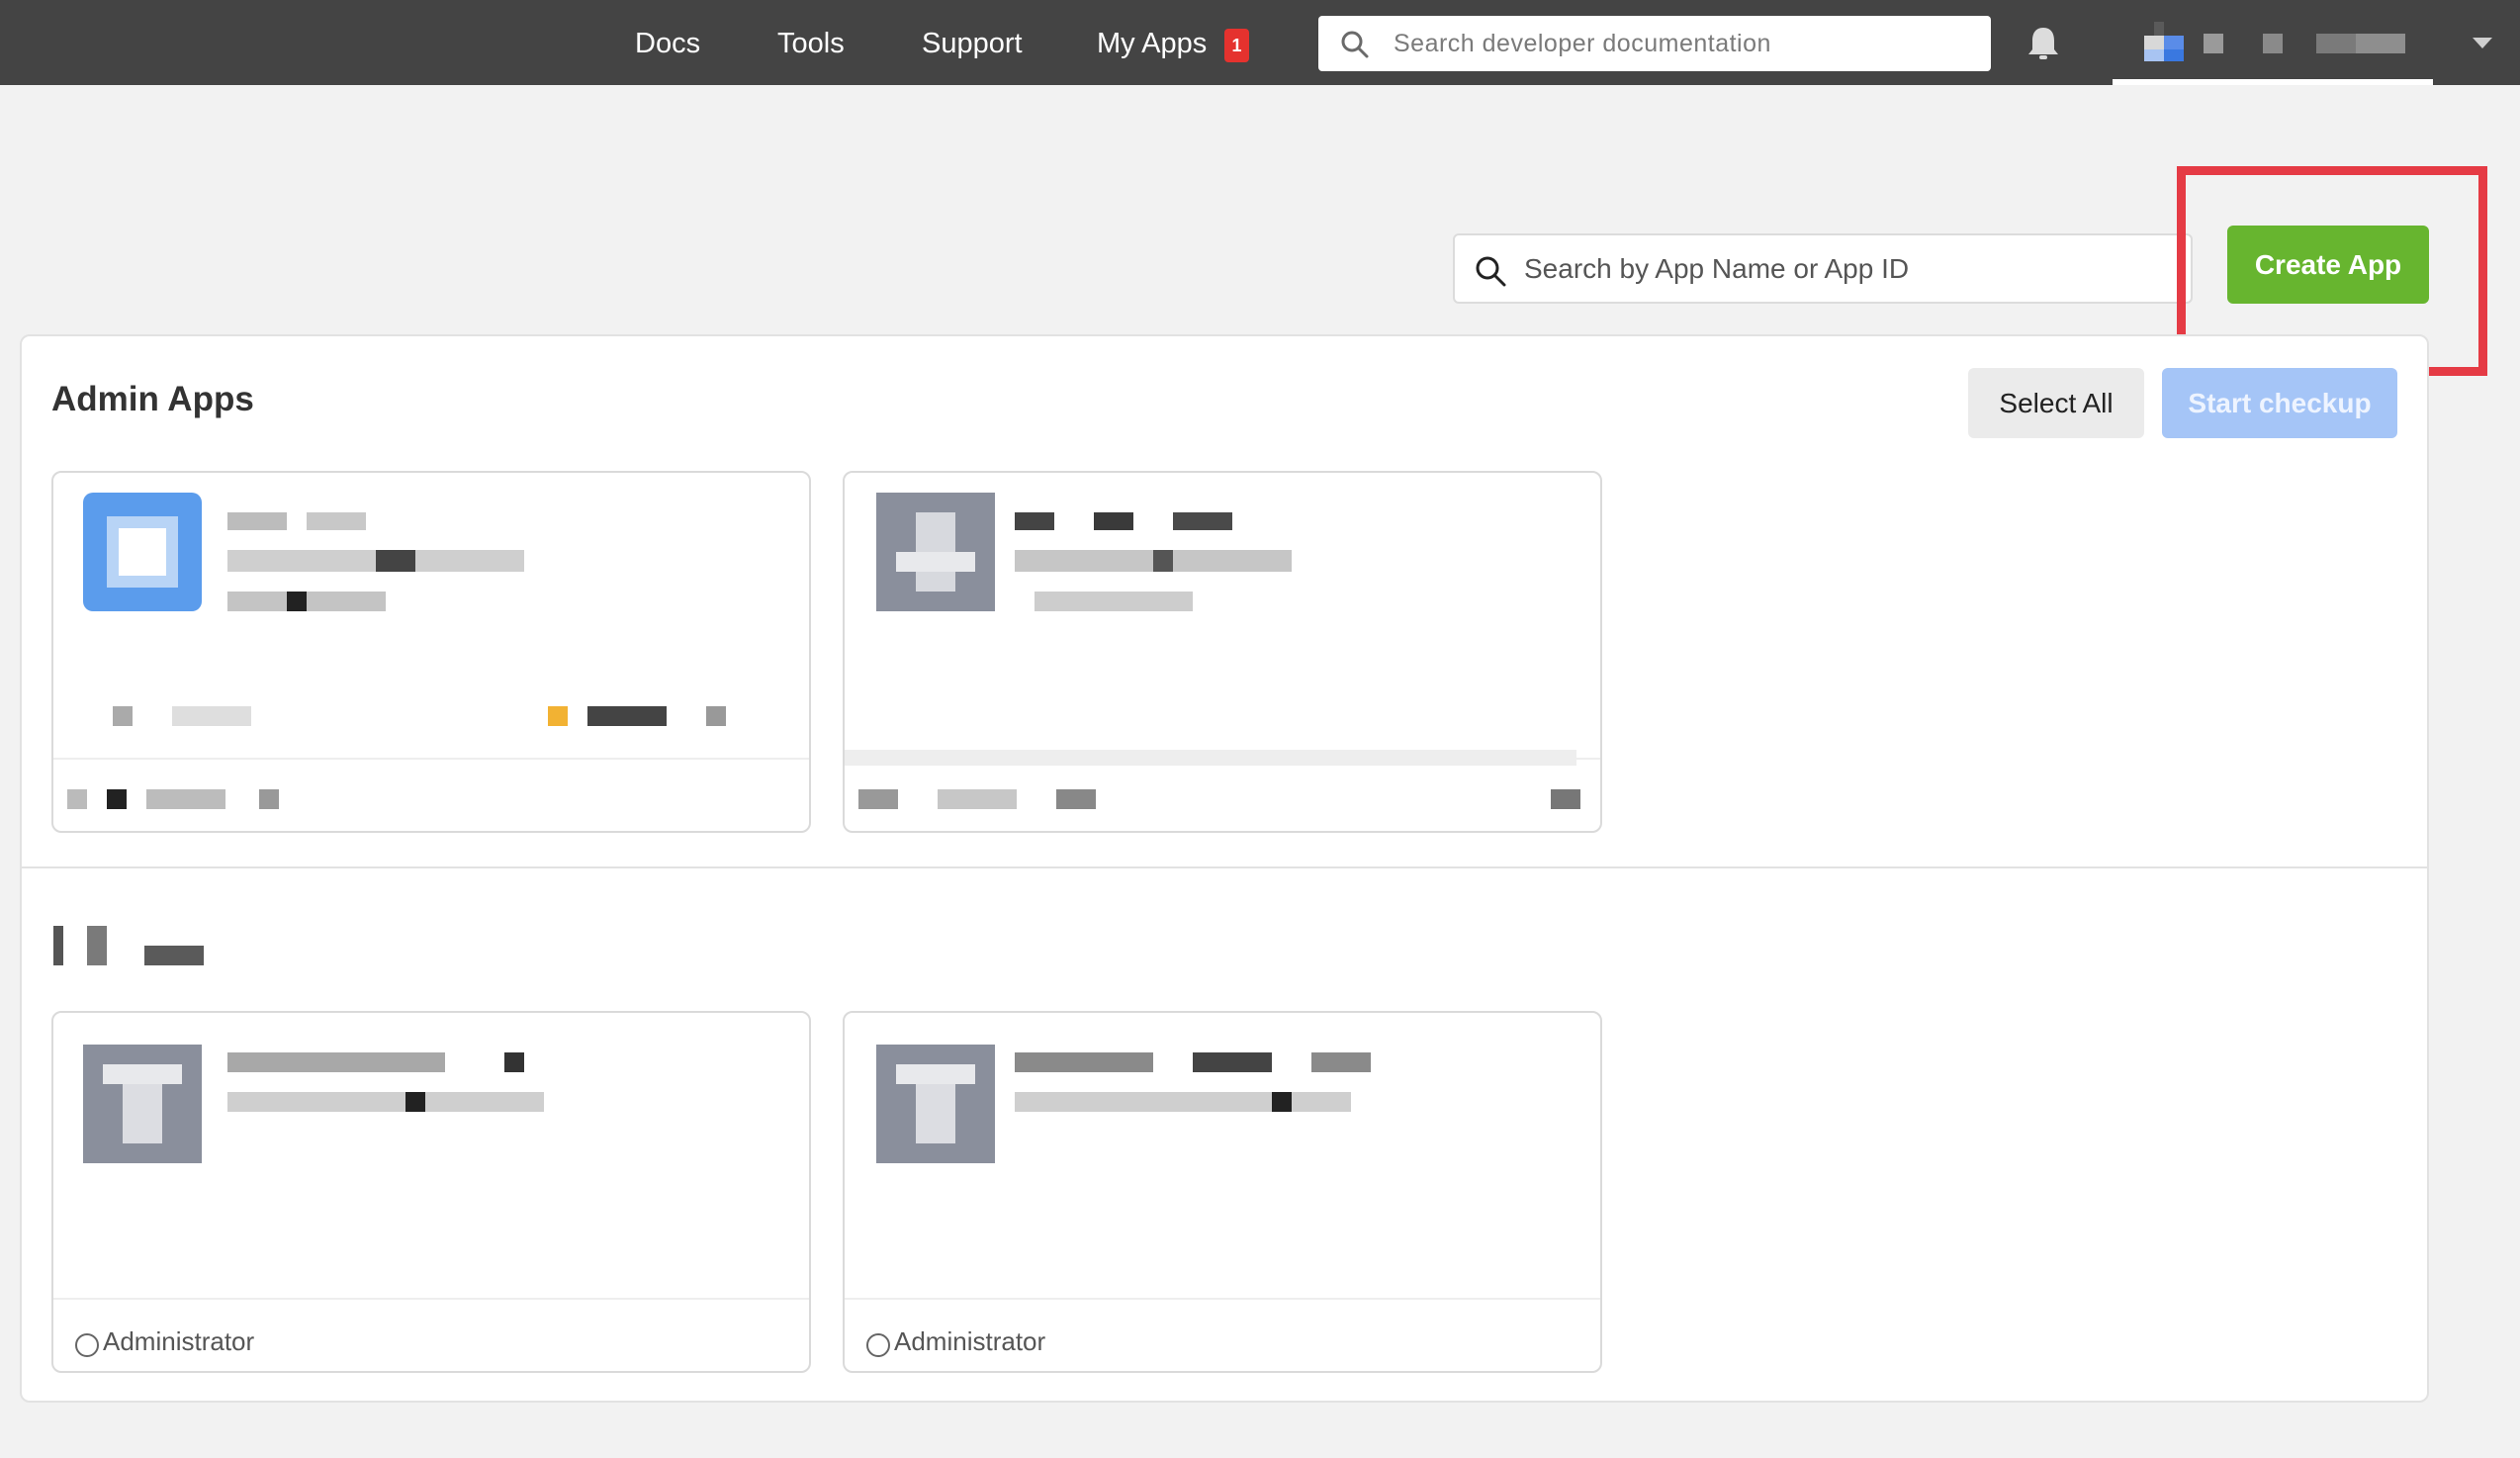  Describe the element at coordinates (152, 399) in the screenshot. I see `section-title: Admin Apps` at that location.